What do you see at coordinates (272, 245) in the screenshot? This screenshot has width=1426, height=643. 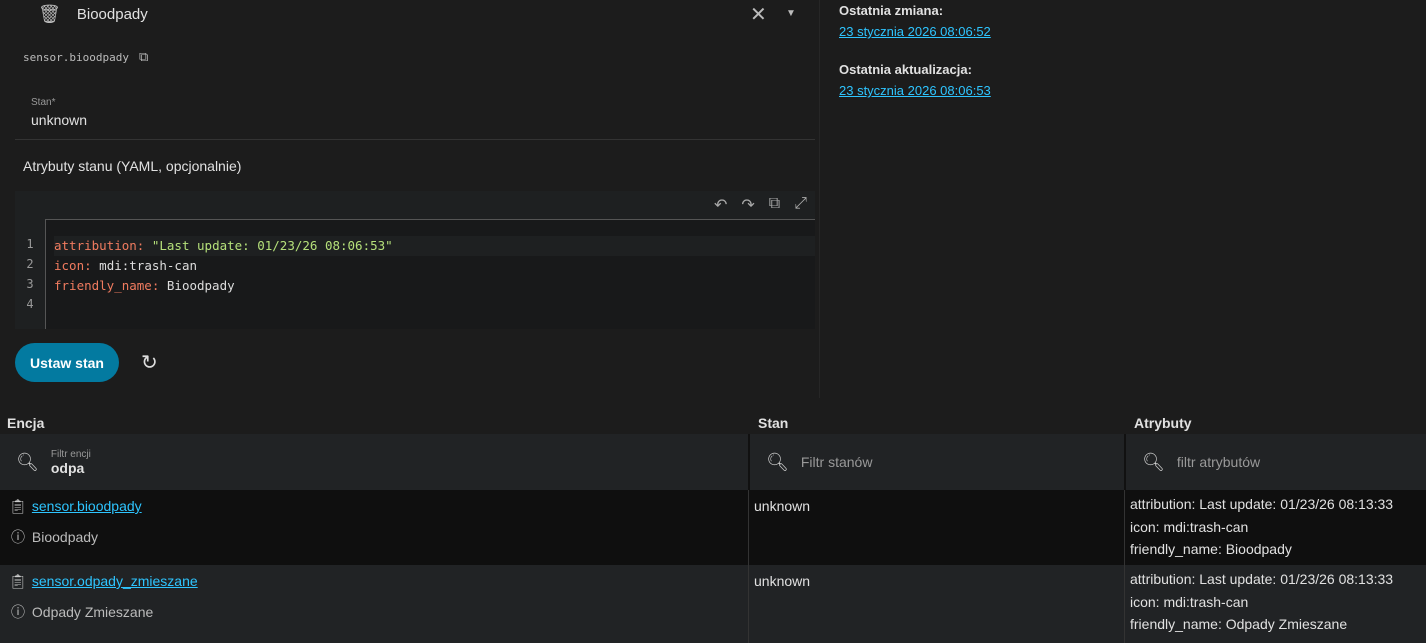 I see `yaml-value: "Last update: 01/23/26 08:06:53"` at bounding box center [272, 245].